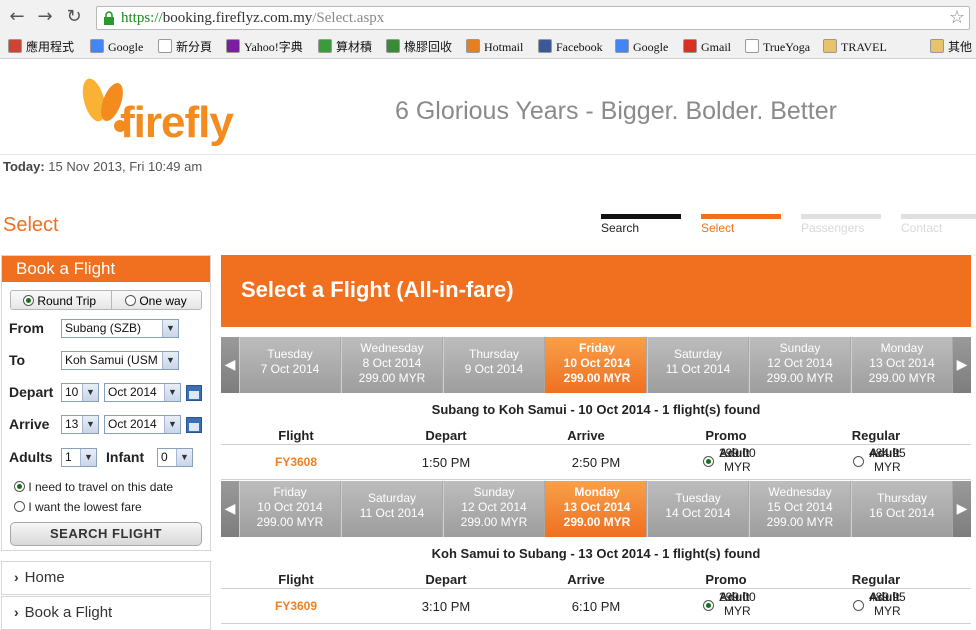 Image resolution: width=976 pixels, height=630 pixels. Describe the element at coordinates (951, 47) in the screenshot. I see `bookmark-item: 其他` at that location.